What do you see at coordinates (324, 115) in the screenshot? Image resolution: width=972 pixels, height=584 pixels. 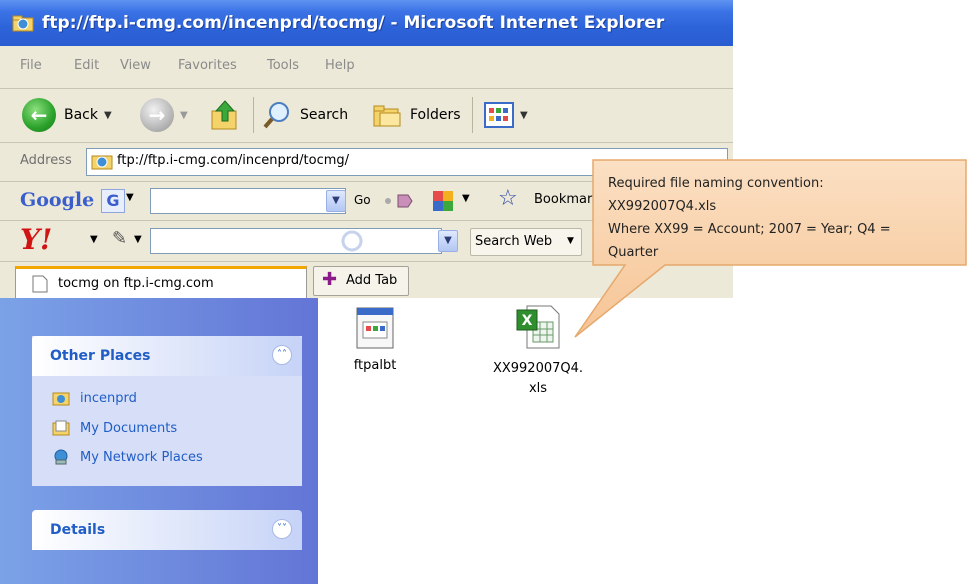 I see `search-label: Search` at bounding box center [324, 115].